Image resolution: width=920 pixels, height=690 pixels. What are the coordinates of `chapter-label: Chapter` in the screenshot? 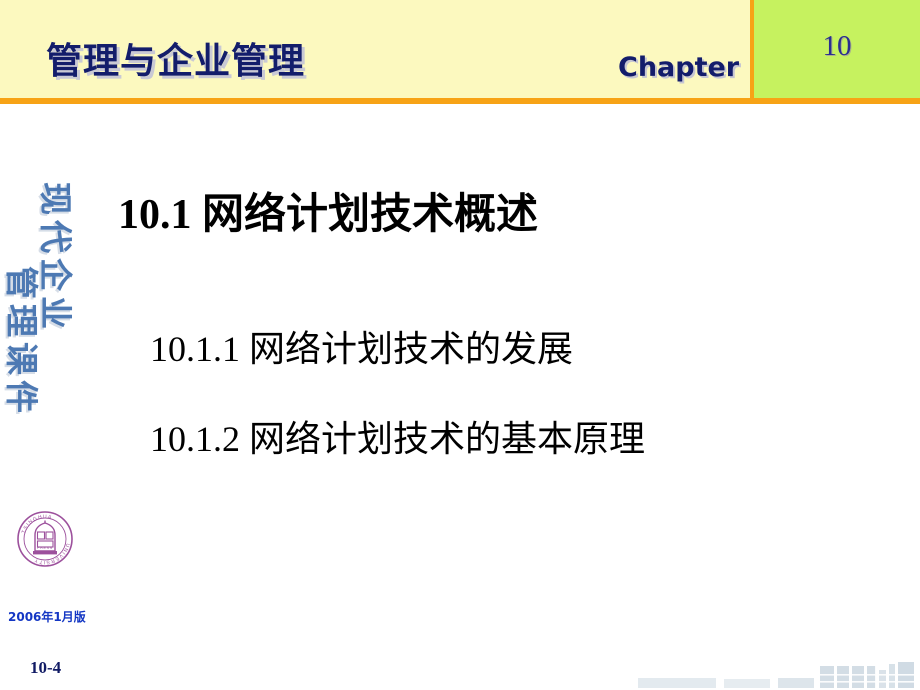 It's located at (679, 67).